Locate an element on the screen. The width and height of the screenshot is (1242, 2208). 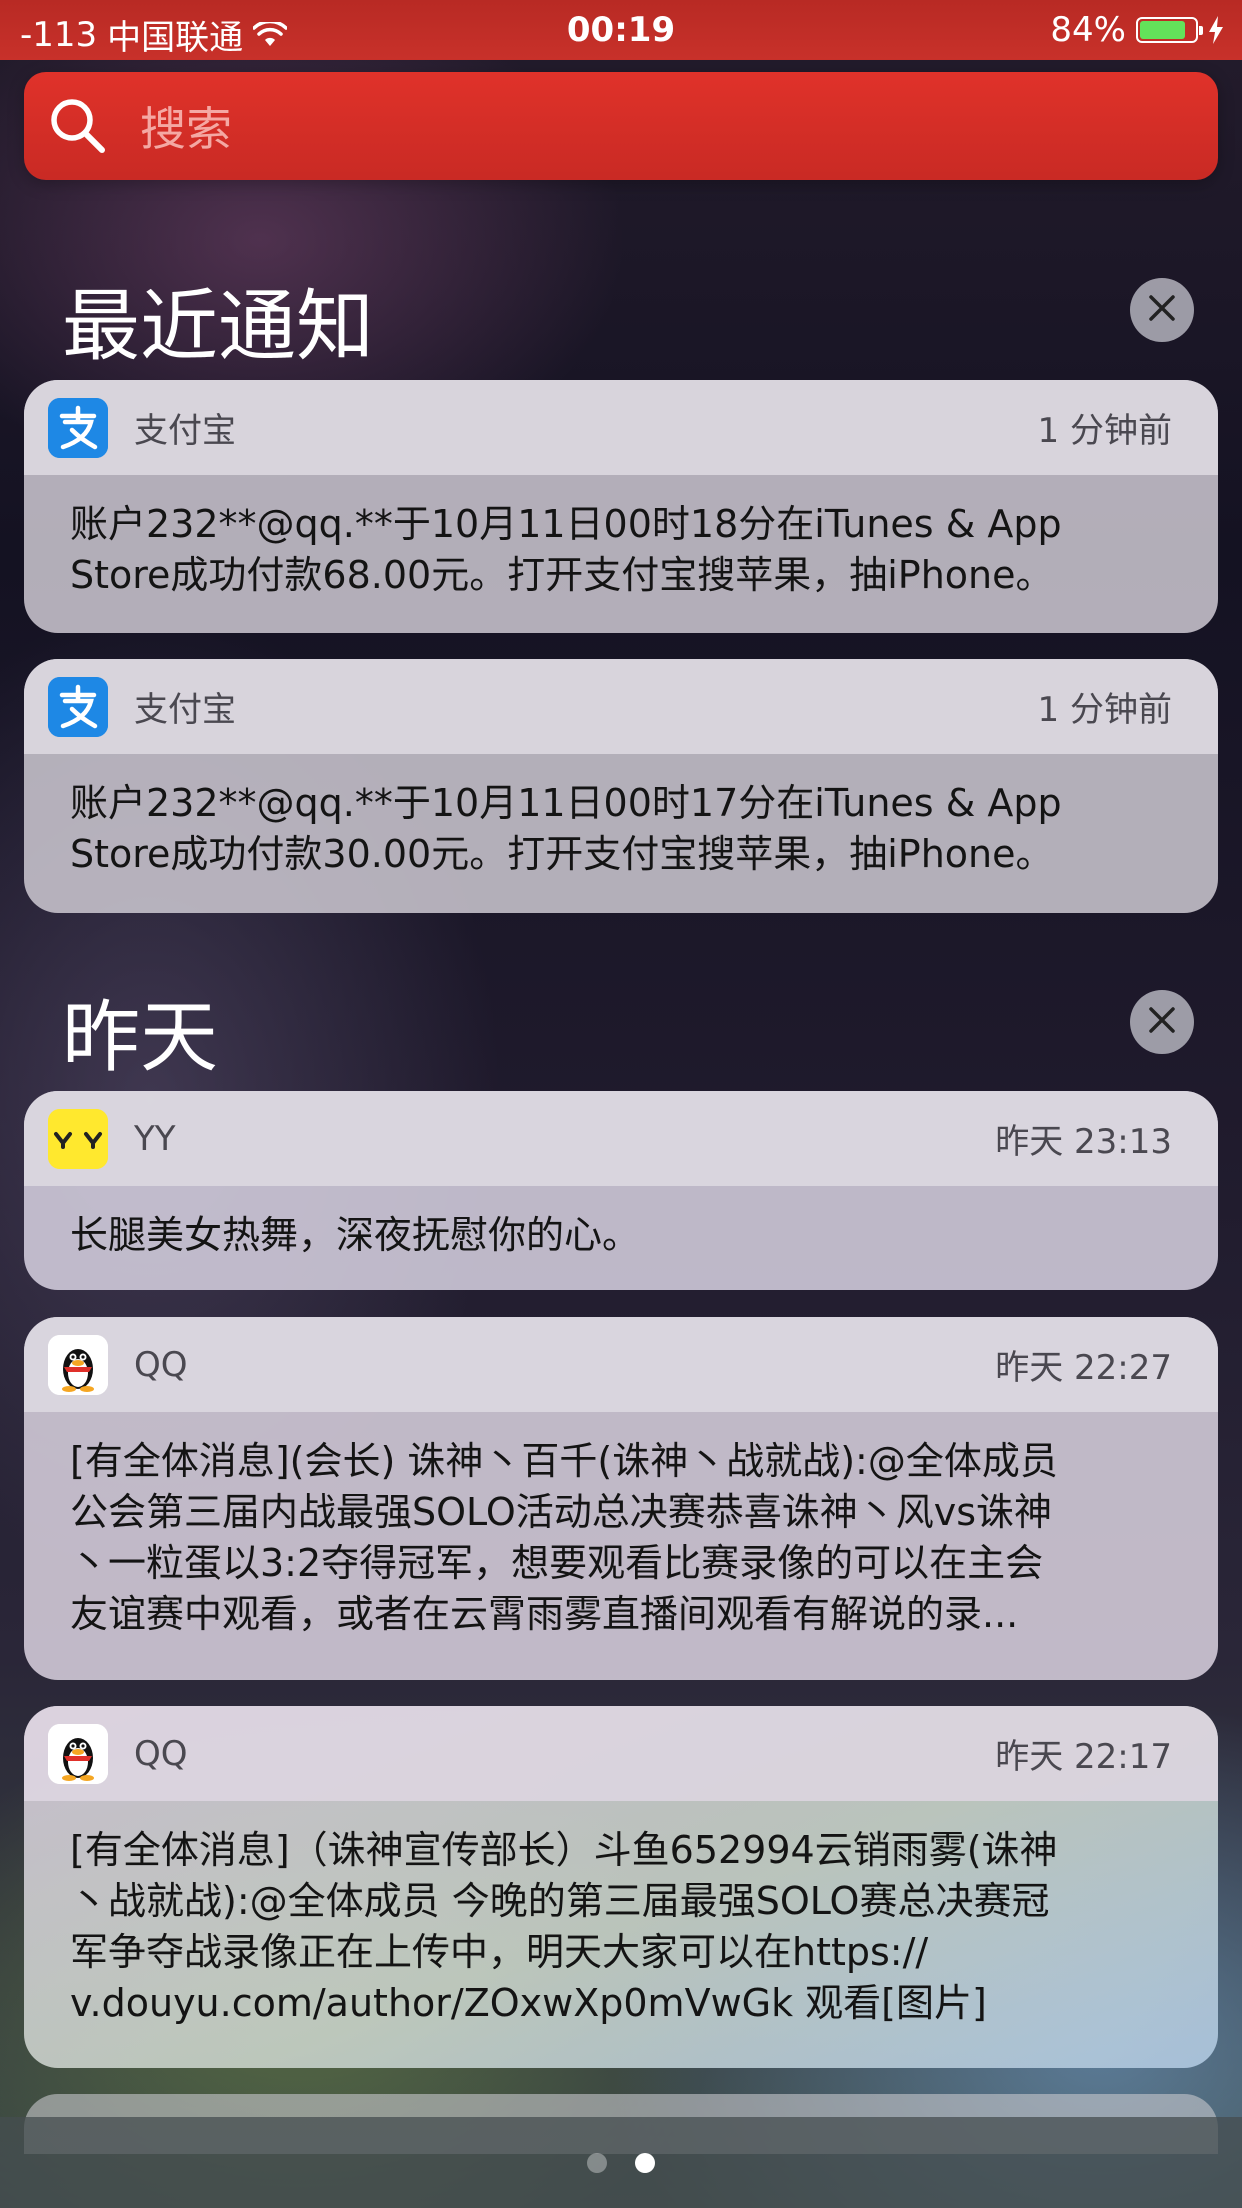
notification-header: QQ 昨天 22:17 is located at coordinates (621, 1753).